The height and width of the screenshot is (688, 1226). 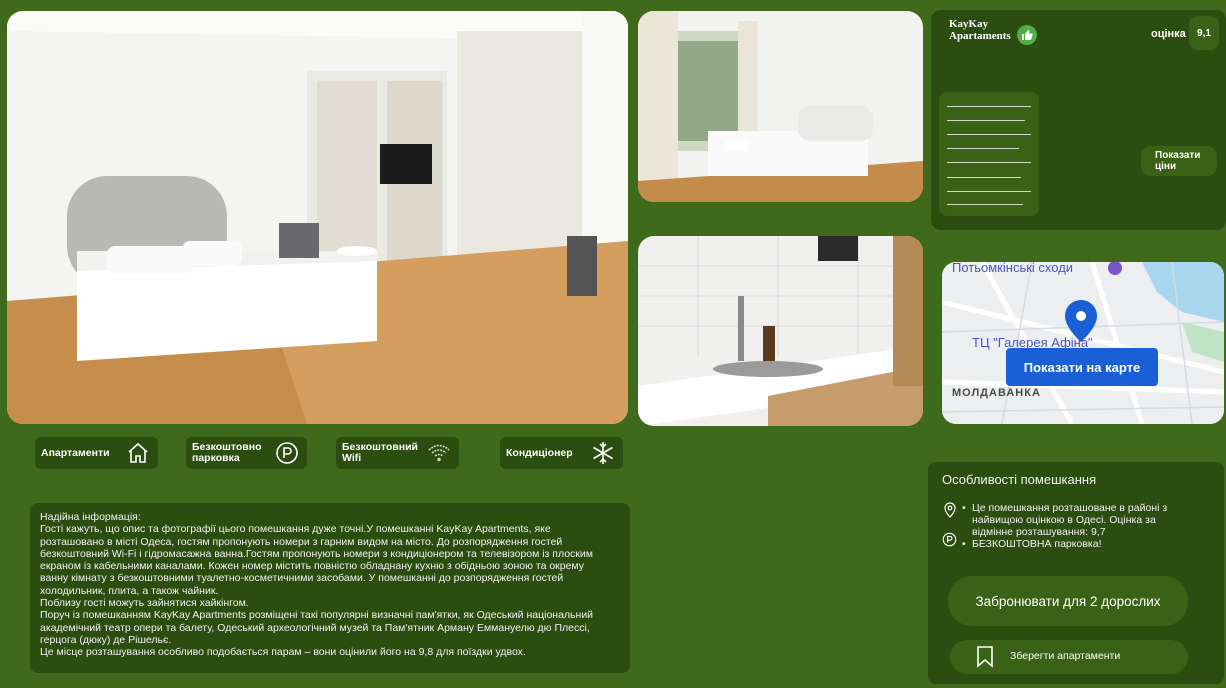 I want to click on brand-name: KayKay Apartaments, so click(x=980, y=30).